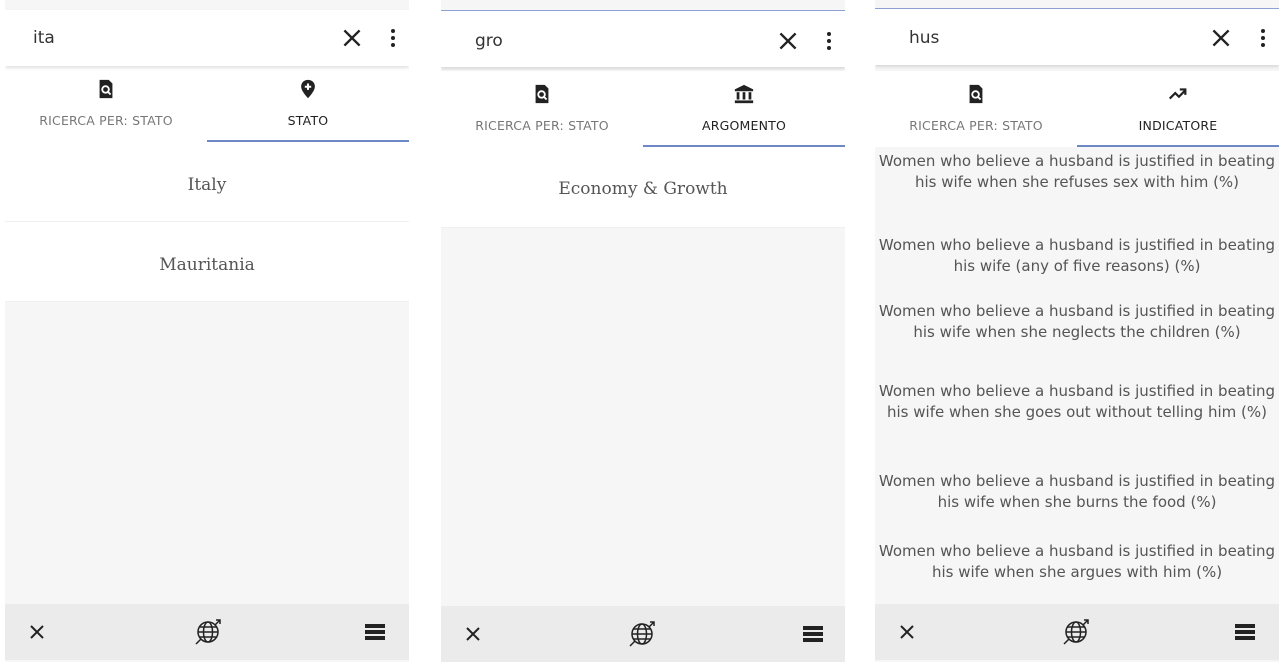  Describe the element at coordinates (207, 182) in the screenshot. I see `result-item: Italy` at that location.